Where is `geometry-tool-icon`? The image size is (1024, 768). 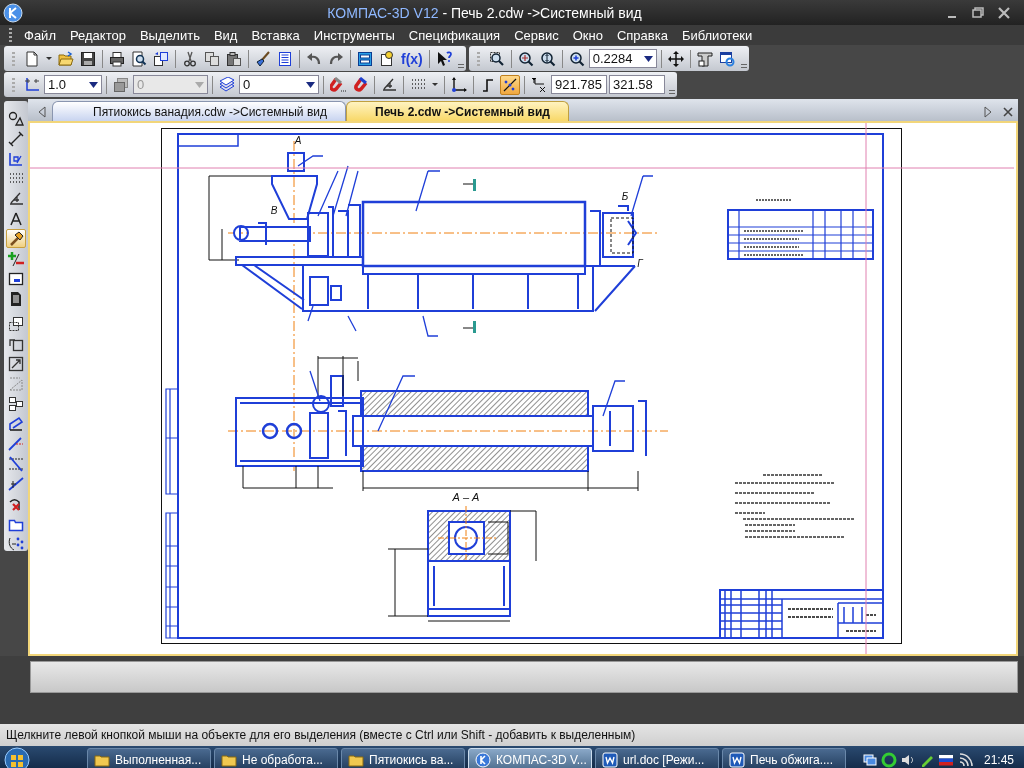
geometry-tool-icon is located at coordinates (16, 118).